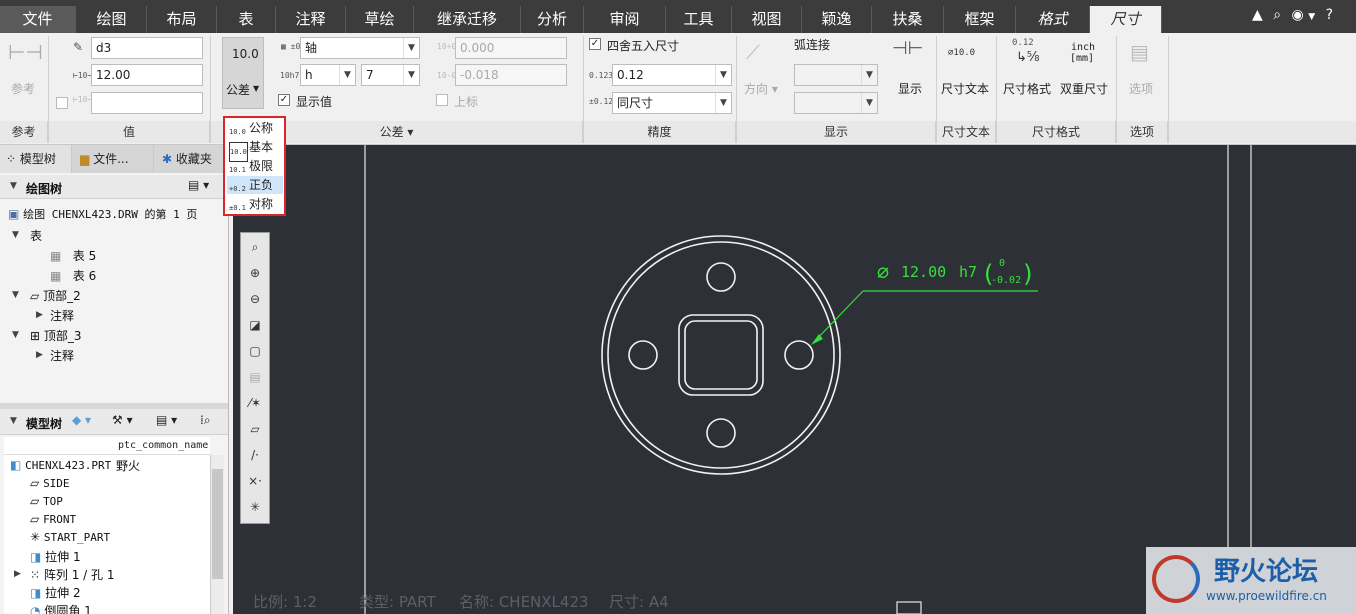 The width and height of the screenshot is (1356, 614). Describe the element at coordinates (81, 420) in the screenshot. I see `model-select-icon: ◆ ▾` at that location.